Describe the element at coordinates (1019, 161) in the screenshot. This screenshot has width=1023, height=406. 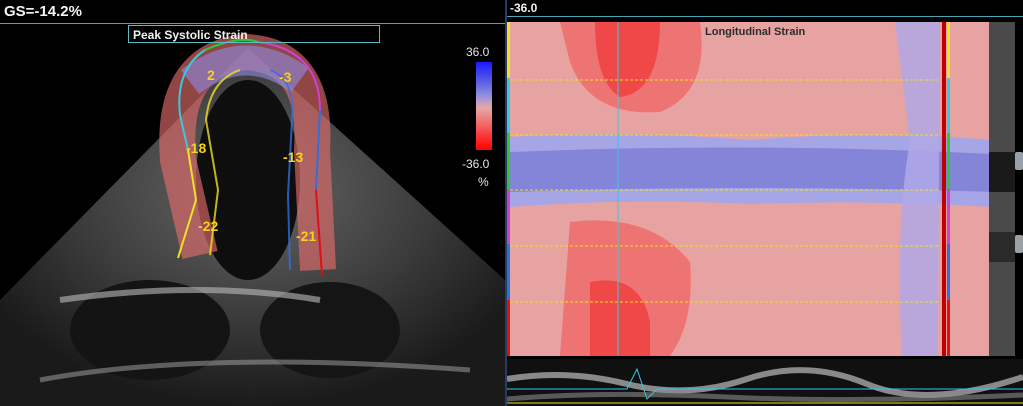
I see `scroll-handle-upper` at that location.